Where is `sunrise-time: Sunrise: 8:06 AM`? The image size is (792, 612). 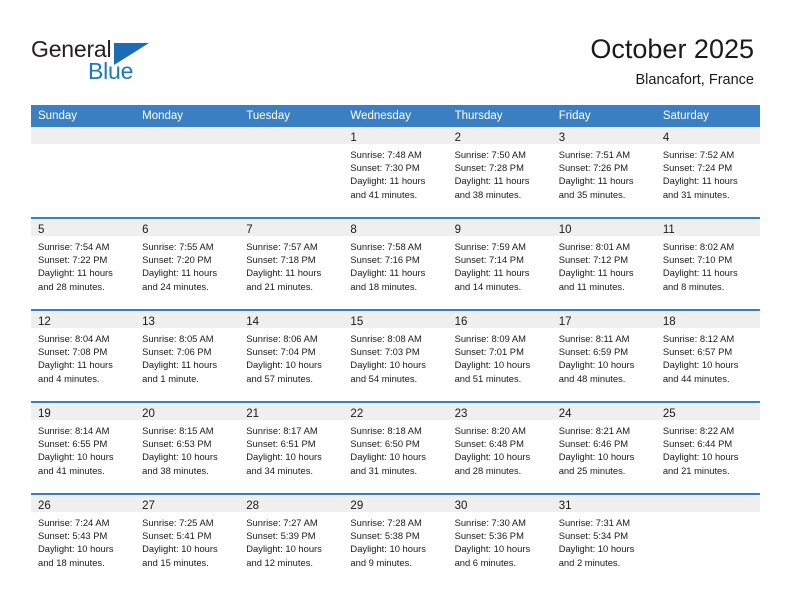 sunrise-time: Sunrise: 8:06 AM is located at coordinates (282, 338).